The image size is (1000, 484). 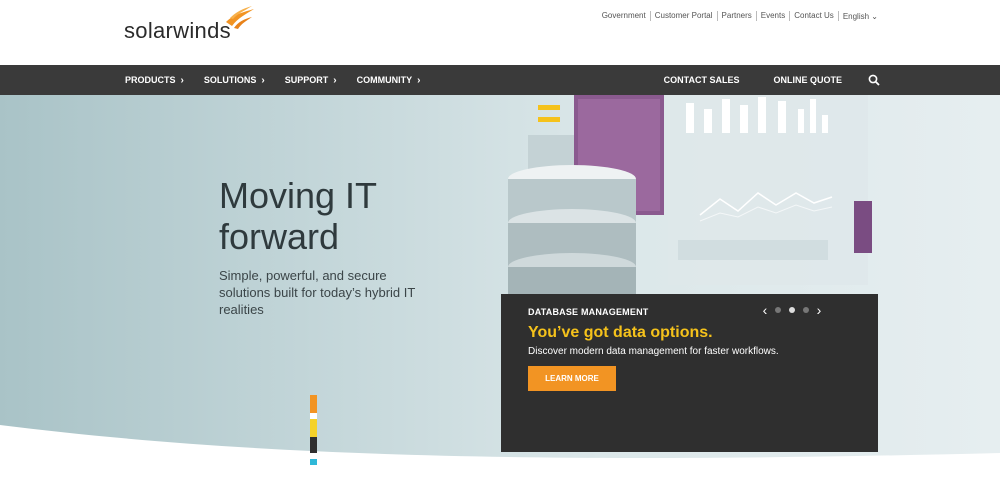 I want to click on language-selector: English ⌄, so click(x=858, y=16).